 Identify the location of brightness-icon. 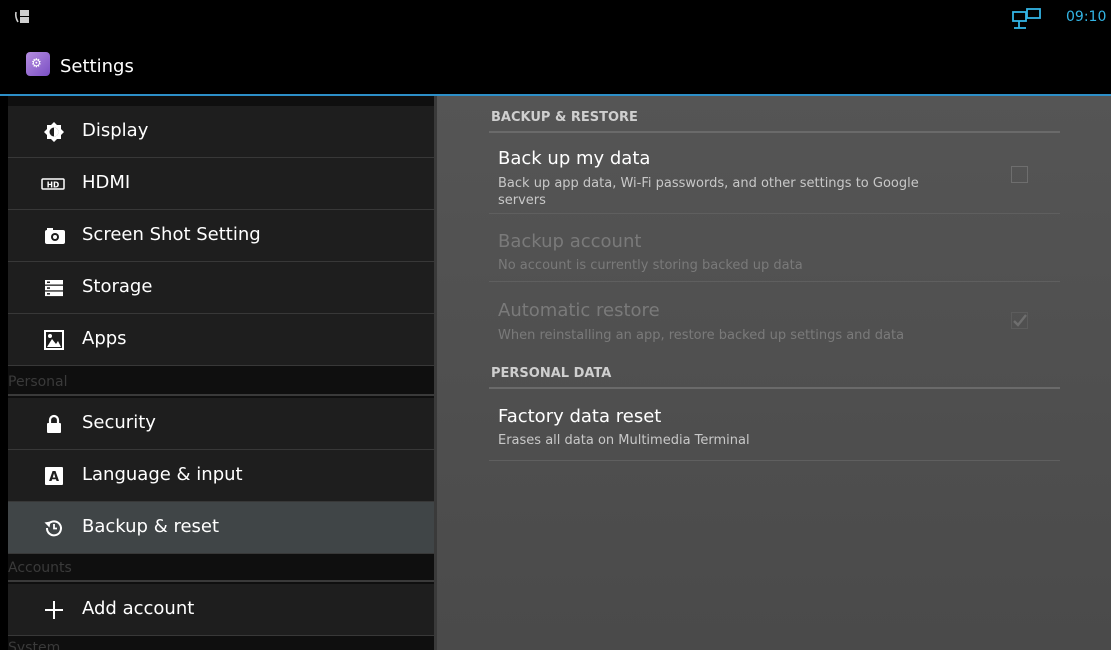
(54, 132).